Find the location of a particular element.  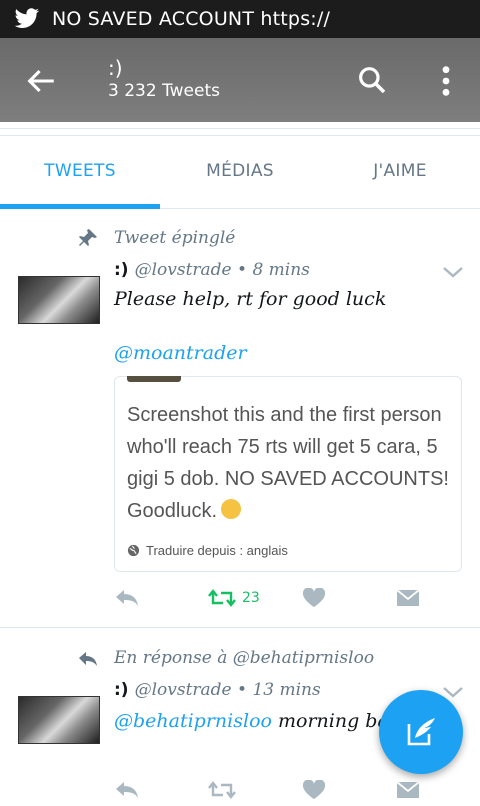

retweet-button is located at coordinates (222, 790).